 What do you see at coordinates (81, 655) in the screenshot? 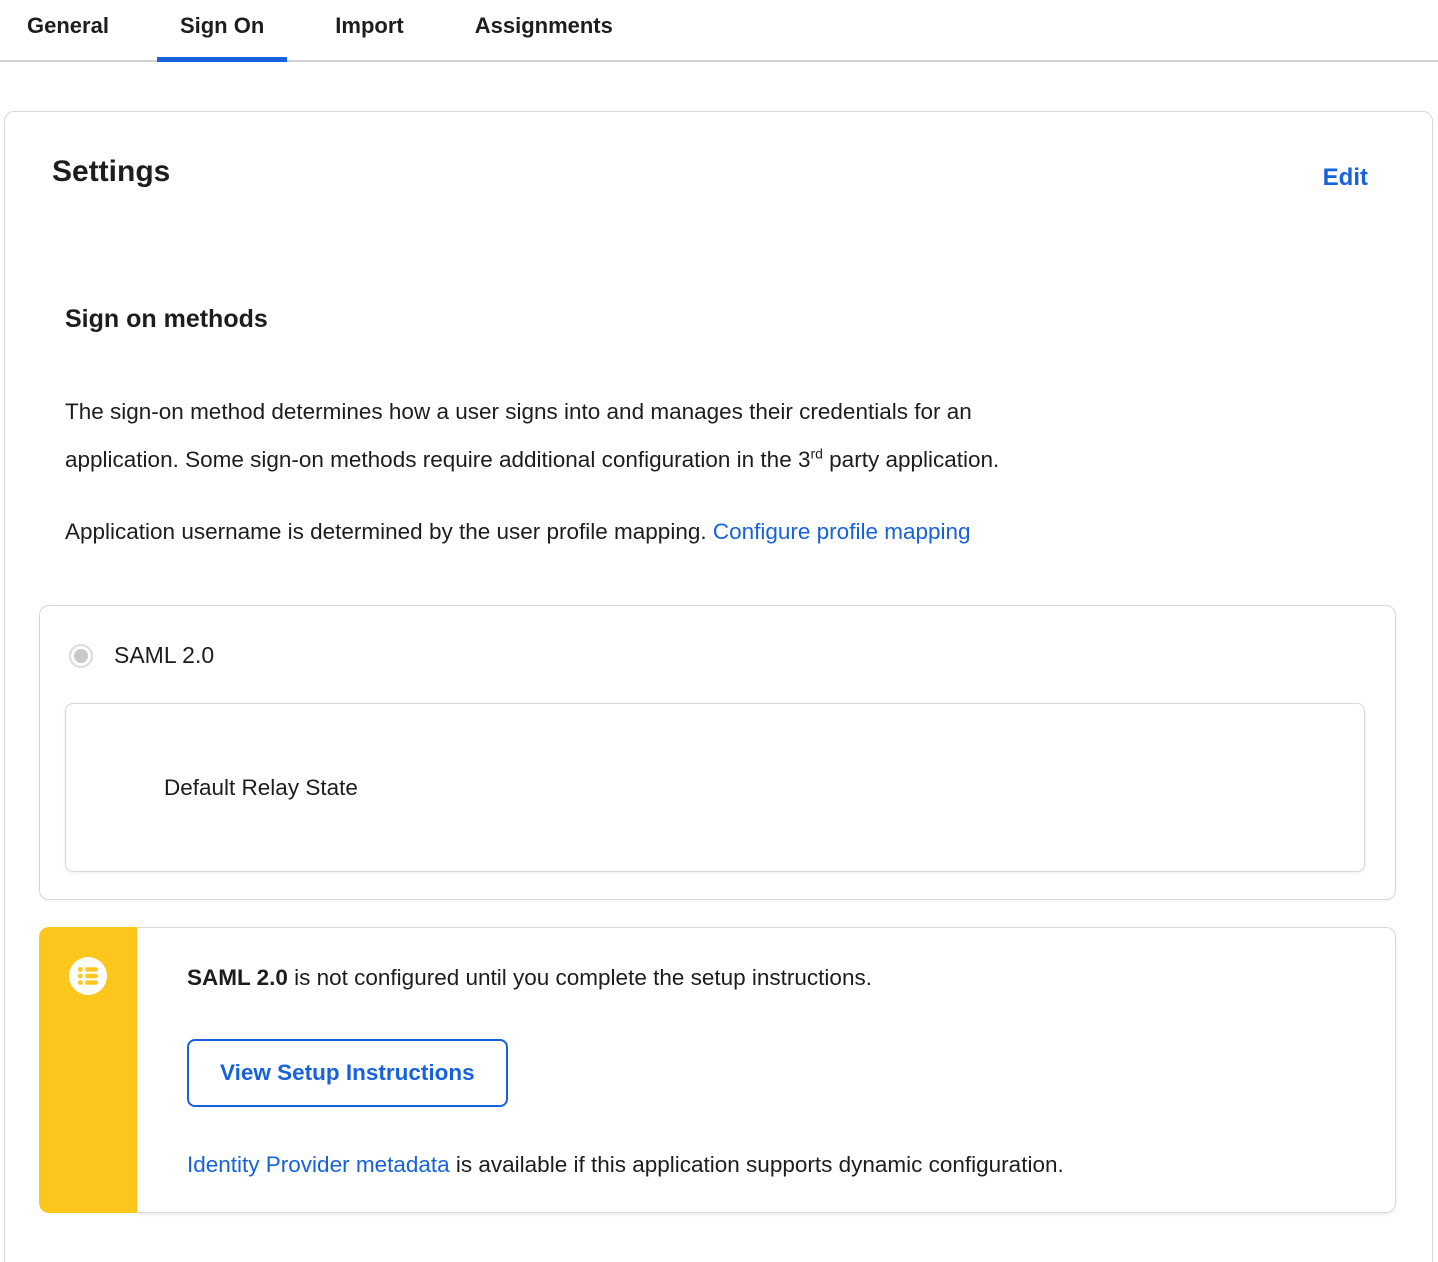
I see `saml-radio` at bounding box center [81, 655].